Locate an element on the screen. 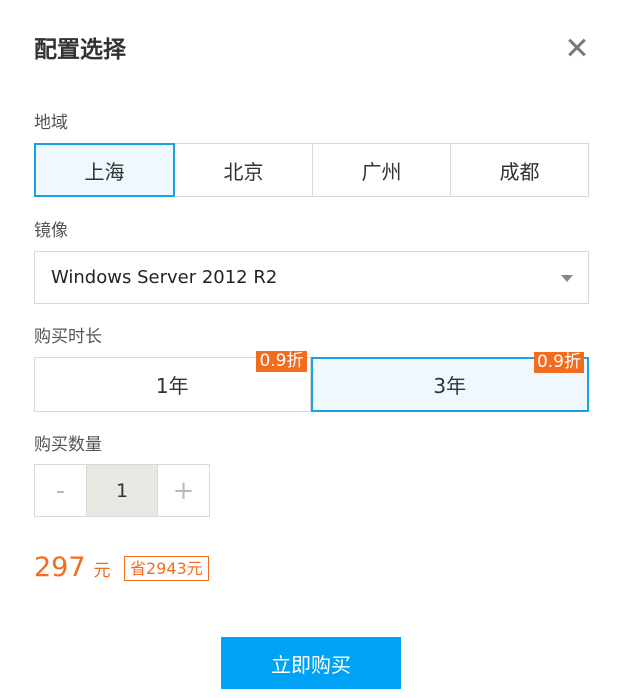  duration-option-1-year: 1年 0.9折 is located at coordinates (172, 381).